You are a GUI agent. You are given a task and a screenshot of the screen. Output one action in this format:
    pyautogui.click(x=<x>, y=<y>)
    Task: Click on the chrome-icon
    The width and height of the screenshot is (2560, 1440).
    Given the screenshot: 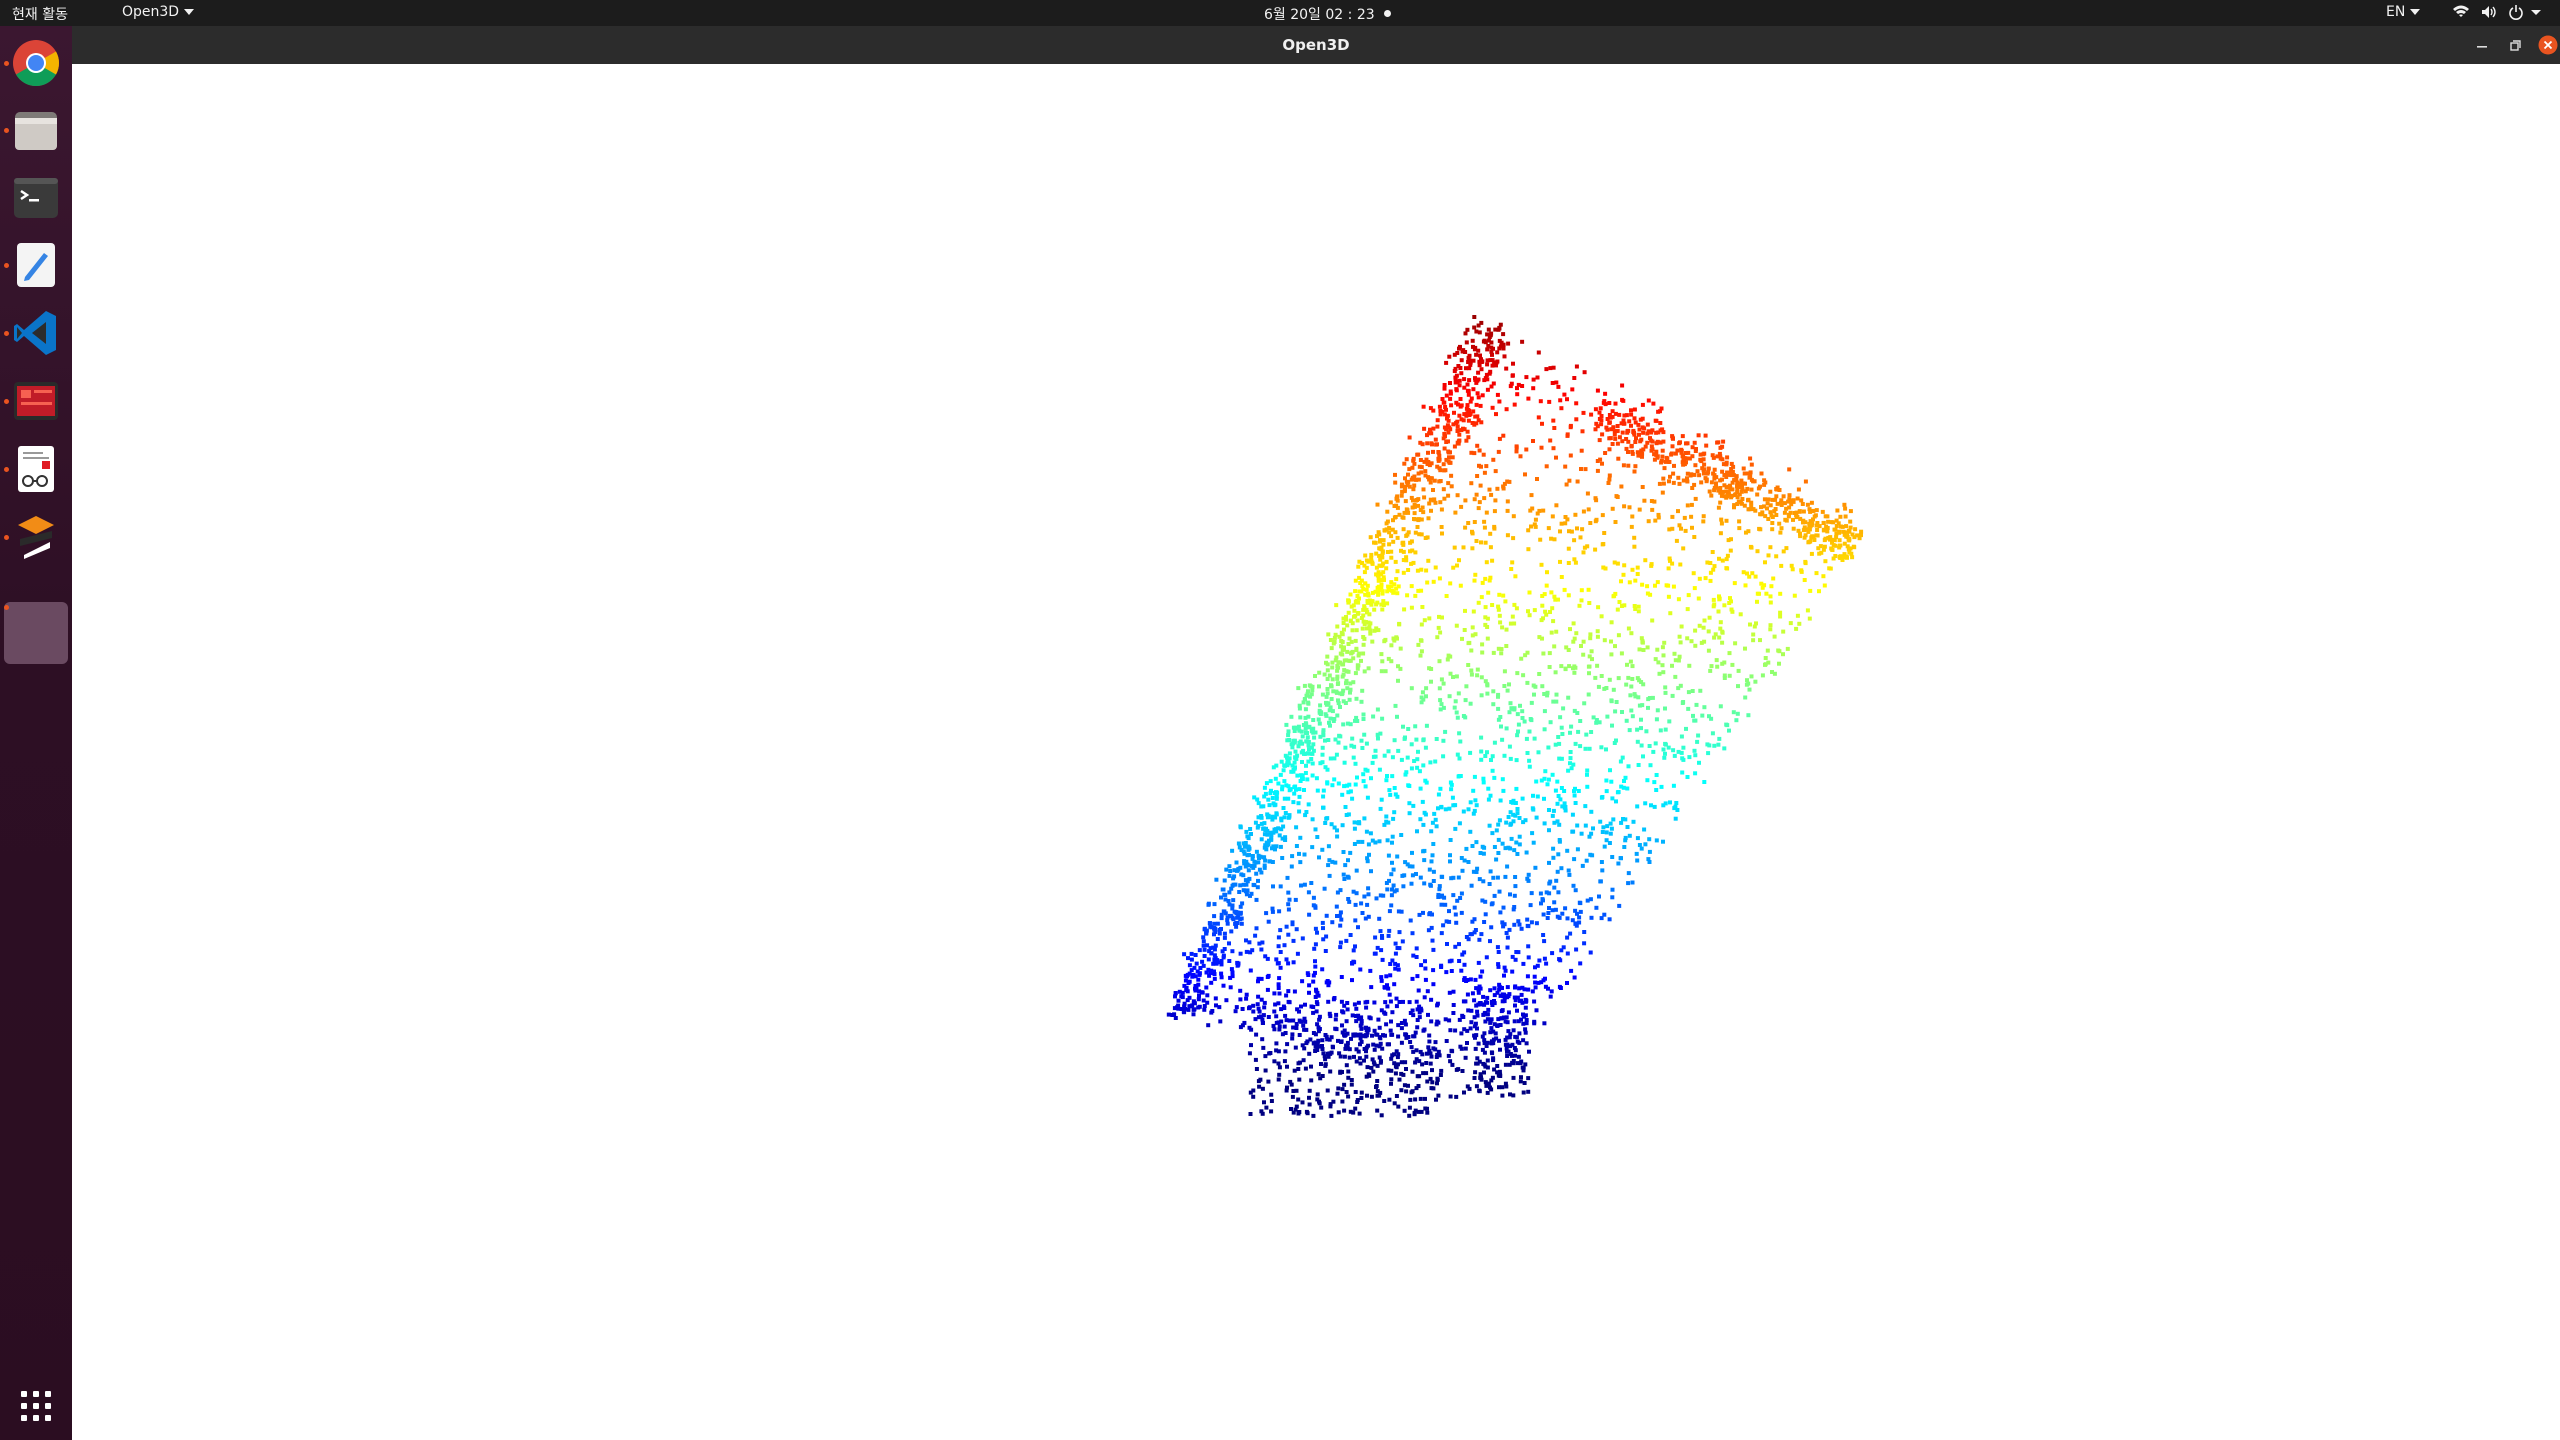 What is the action you would take?
    pyautogui.click(x=36, y=63)
    